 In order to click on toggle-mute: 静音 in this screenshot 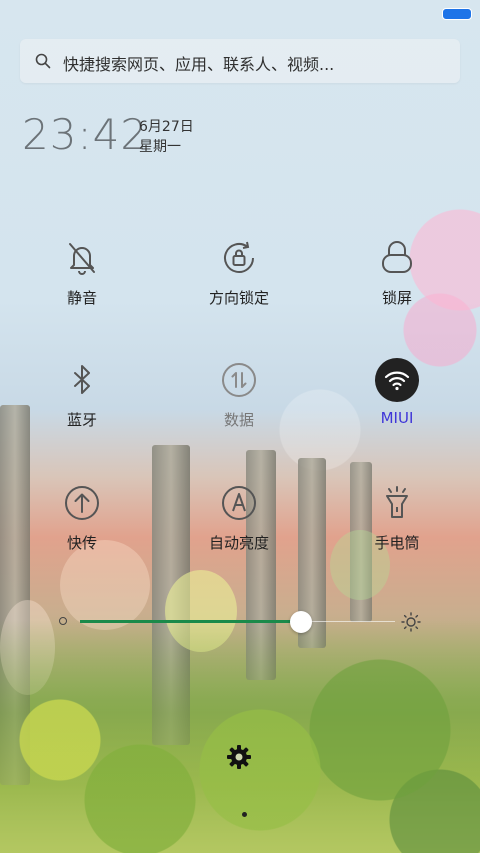, I will do `click(82, 286)`.